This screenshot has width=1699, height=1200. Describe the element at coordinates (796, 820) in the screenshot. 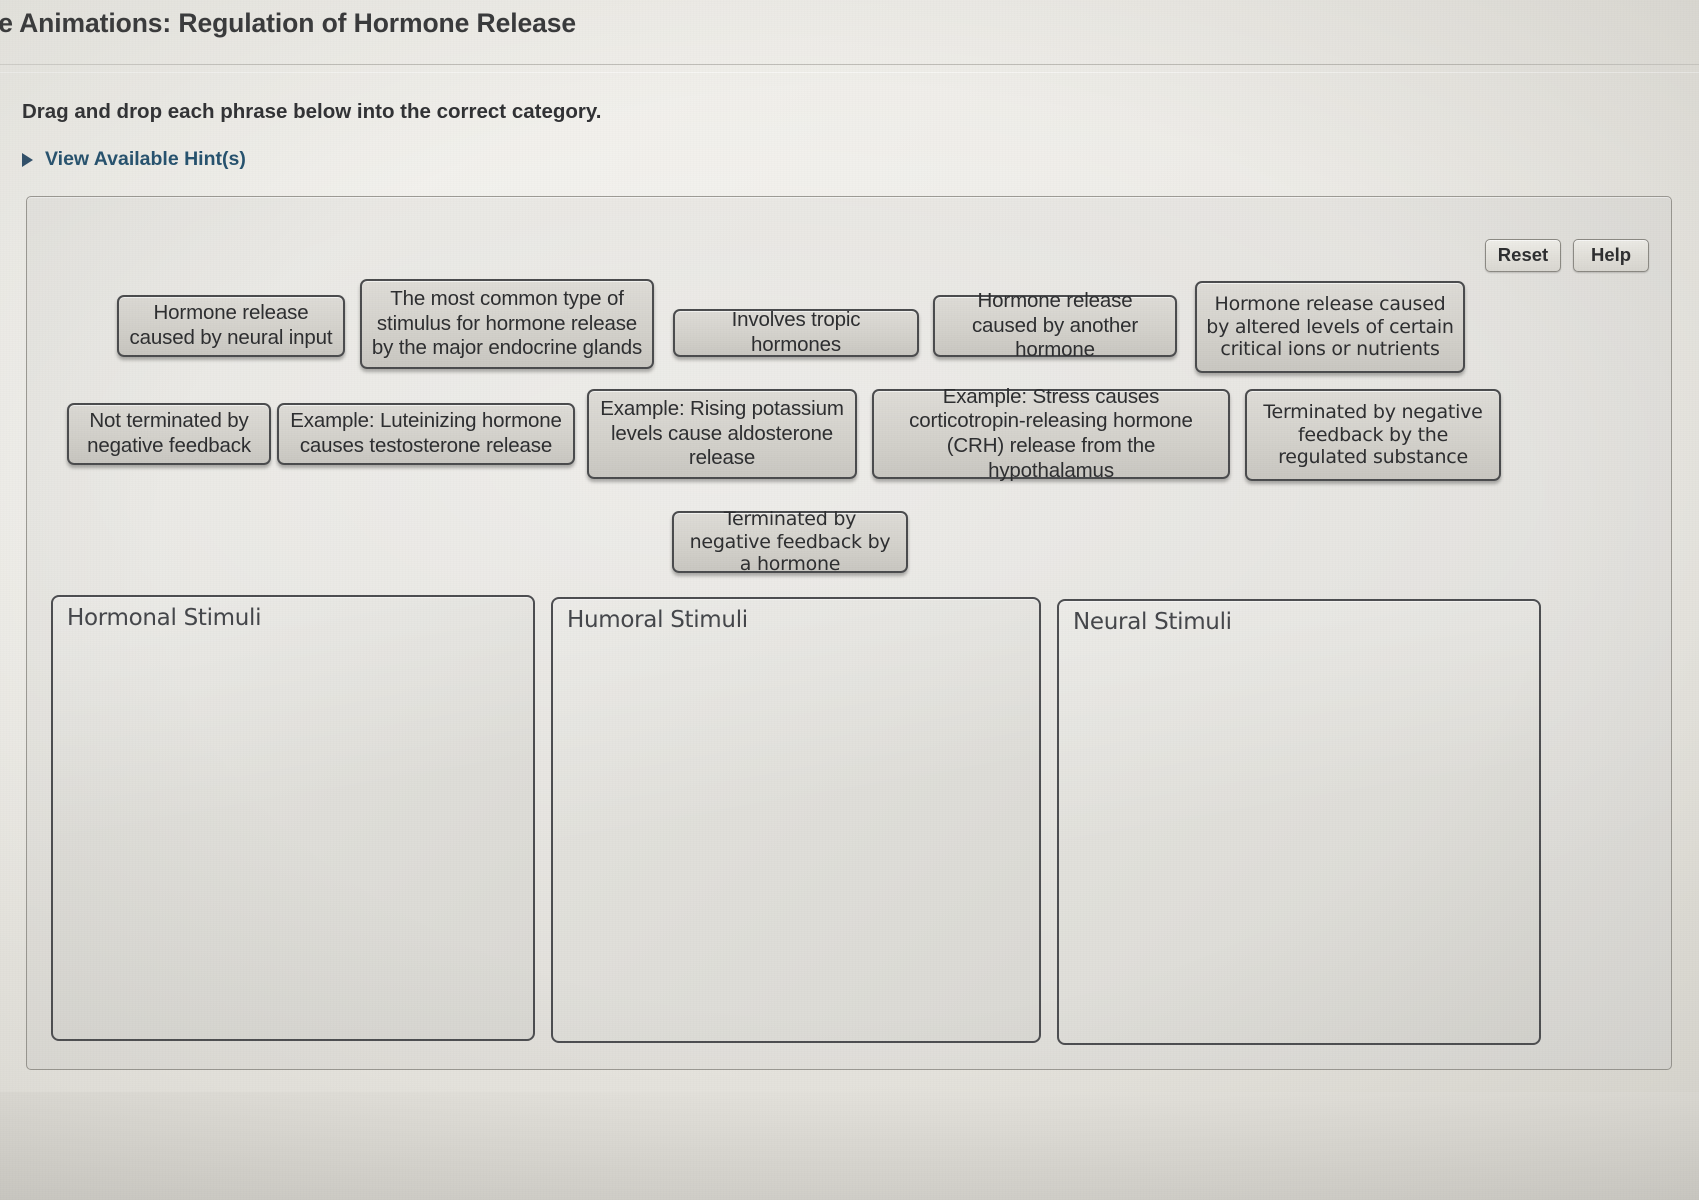

I see `dropzone-humoral-stimuli: Humoral Stimuli` at that location.